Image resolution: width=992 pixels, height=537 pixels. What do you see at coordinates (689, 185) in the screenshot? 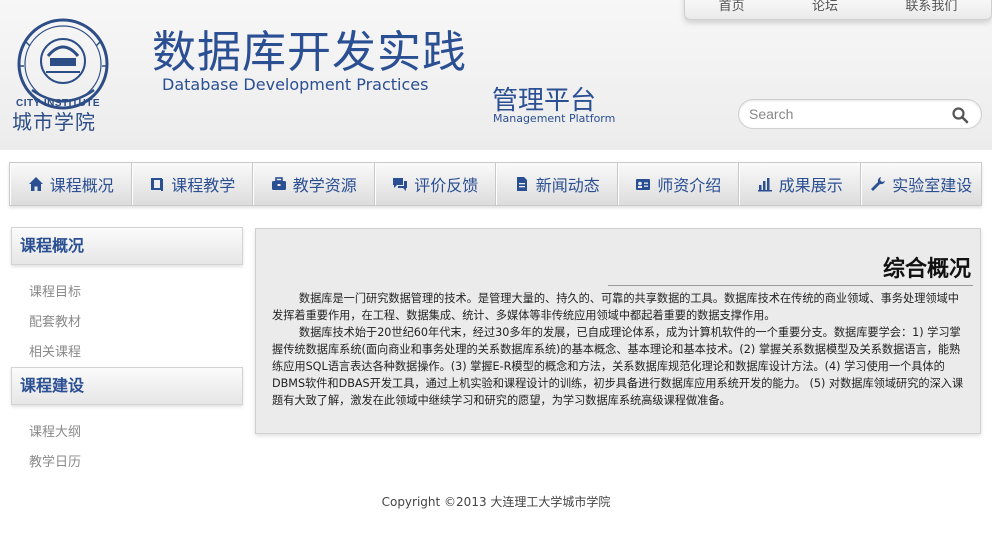
I see `nav-label: 师资介绍` at bounding box center [689, 185].